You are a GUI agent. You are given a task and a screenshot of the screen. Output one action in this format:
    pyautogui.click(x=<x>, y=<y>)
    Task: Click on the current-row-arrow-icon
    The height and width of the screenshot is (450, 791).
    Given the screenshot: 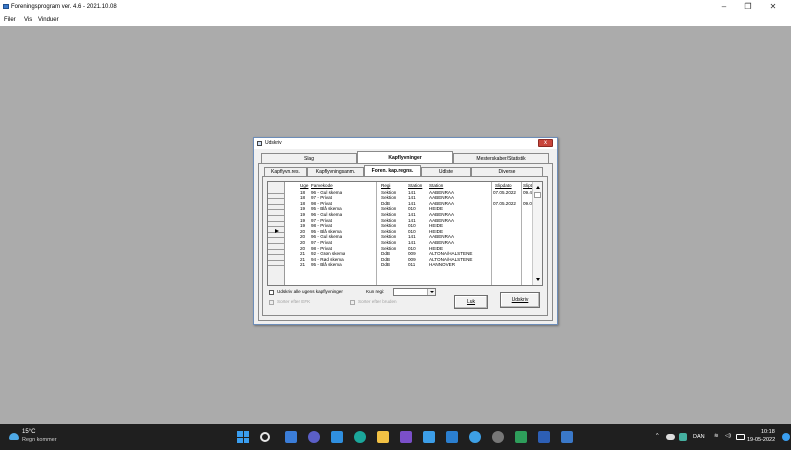 What is the action you would take?
    pyautogui.click(x=277, y=231)
    